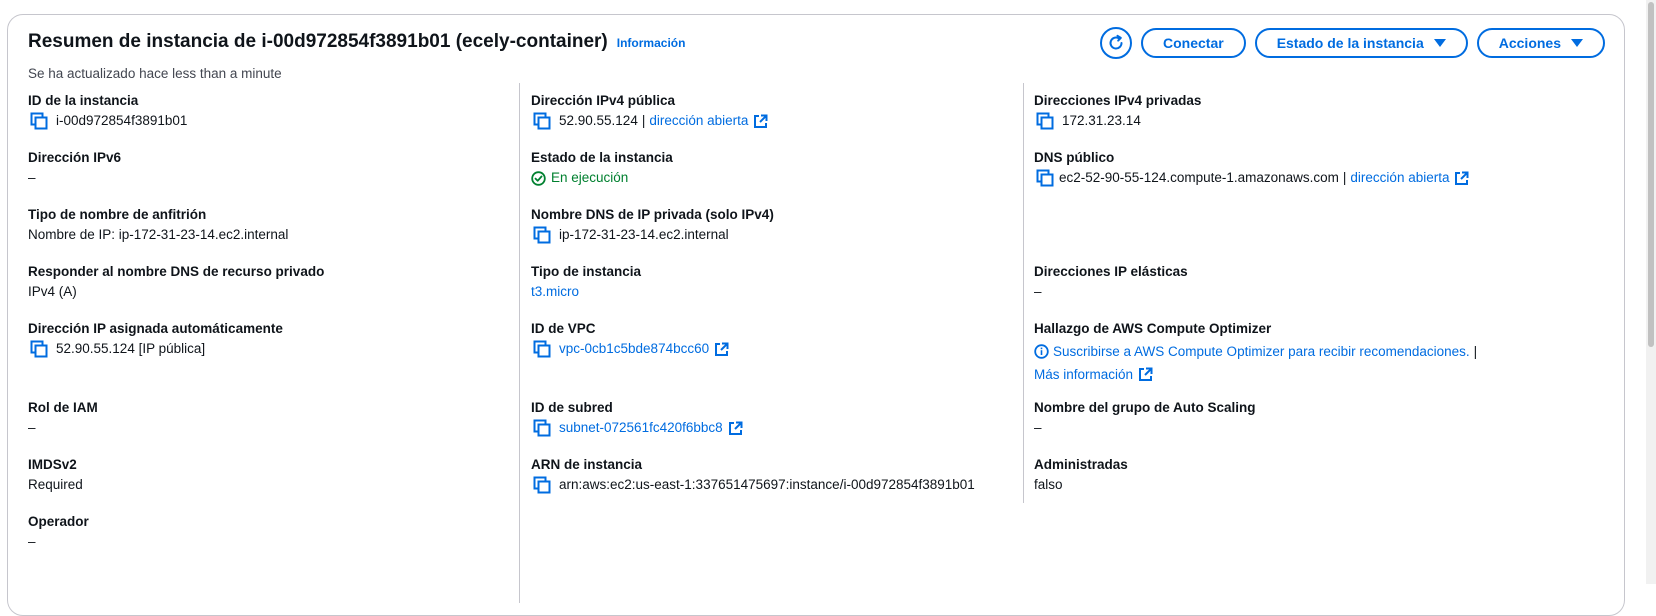 The image size is (1656, 616). What do you see at coordinates (1101, 120) in the screenshot?
I see `private-ipv4-value: 172.31.23.14` at bounding box center [1101, 120].